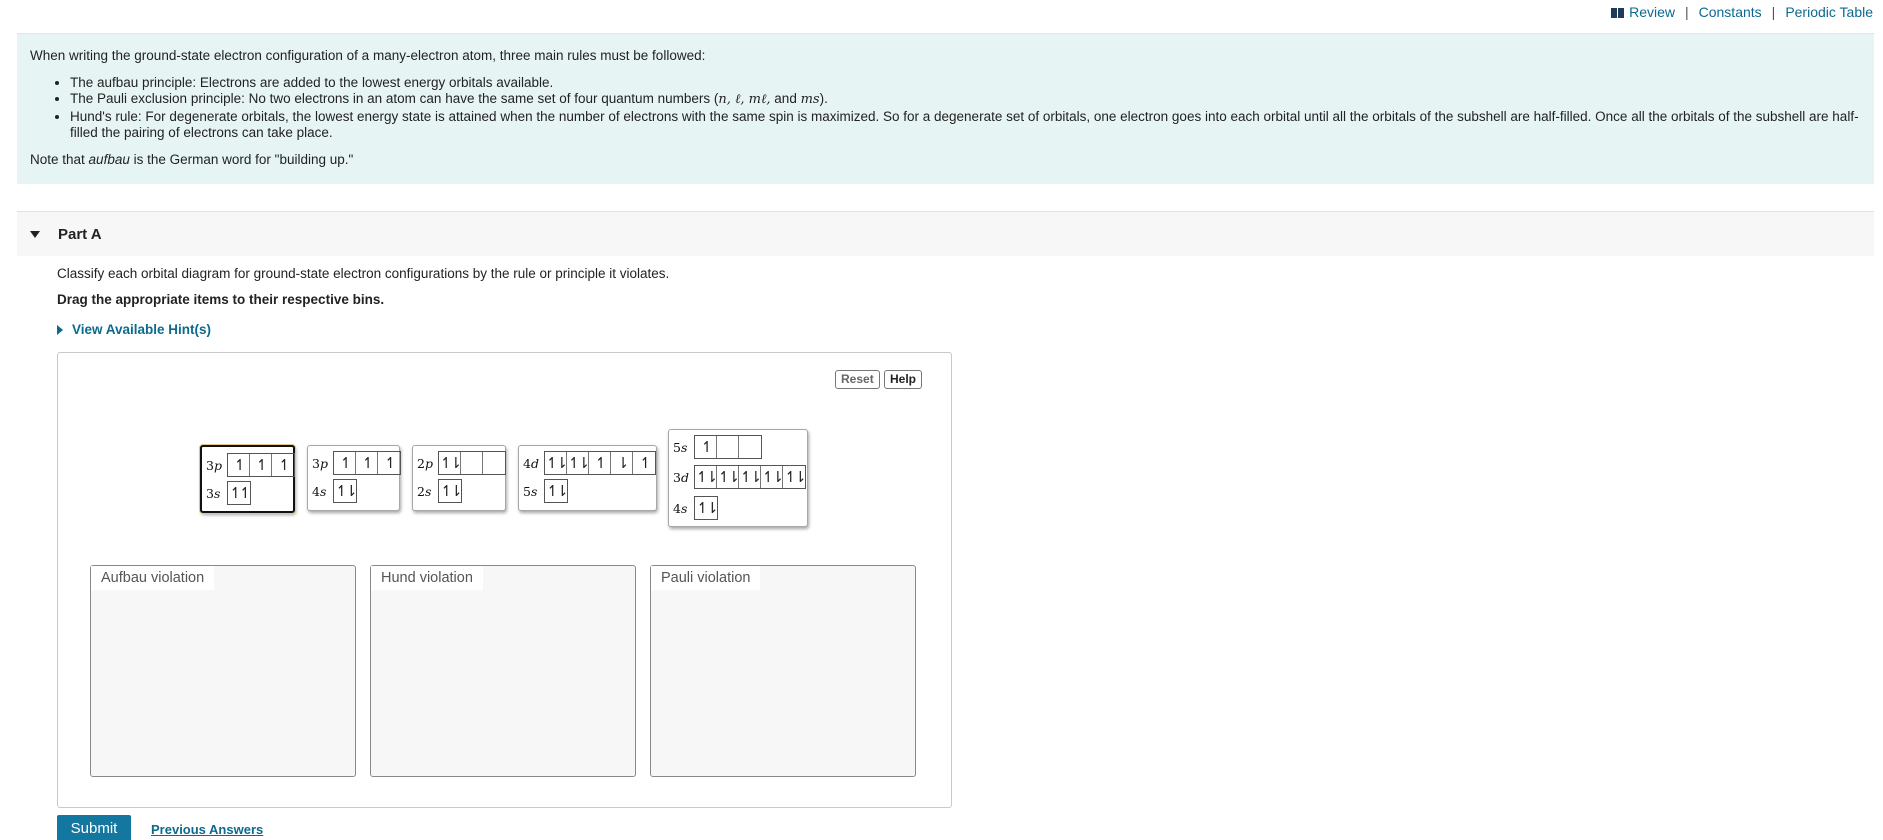 The width and height of the screenshot is (1883, 840). Describe the element at coordinates (207, 829) in the screenshot. I see `previous-answers-link: Previous Answers` at that location.